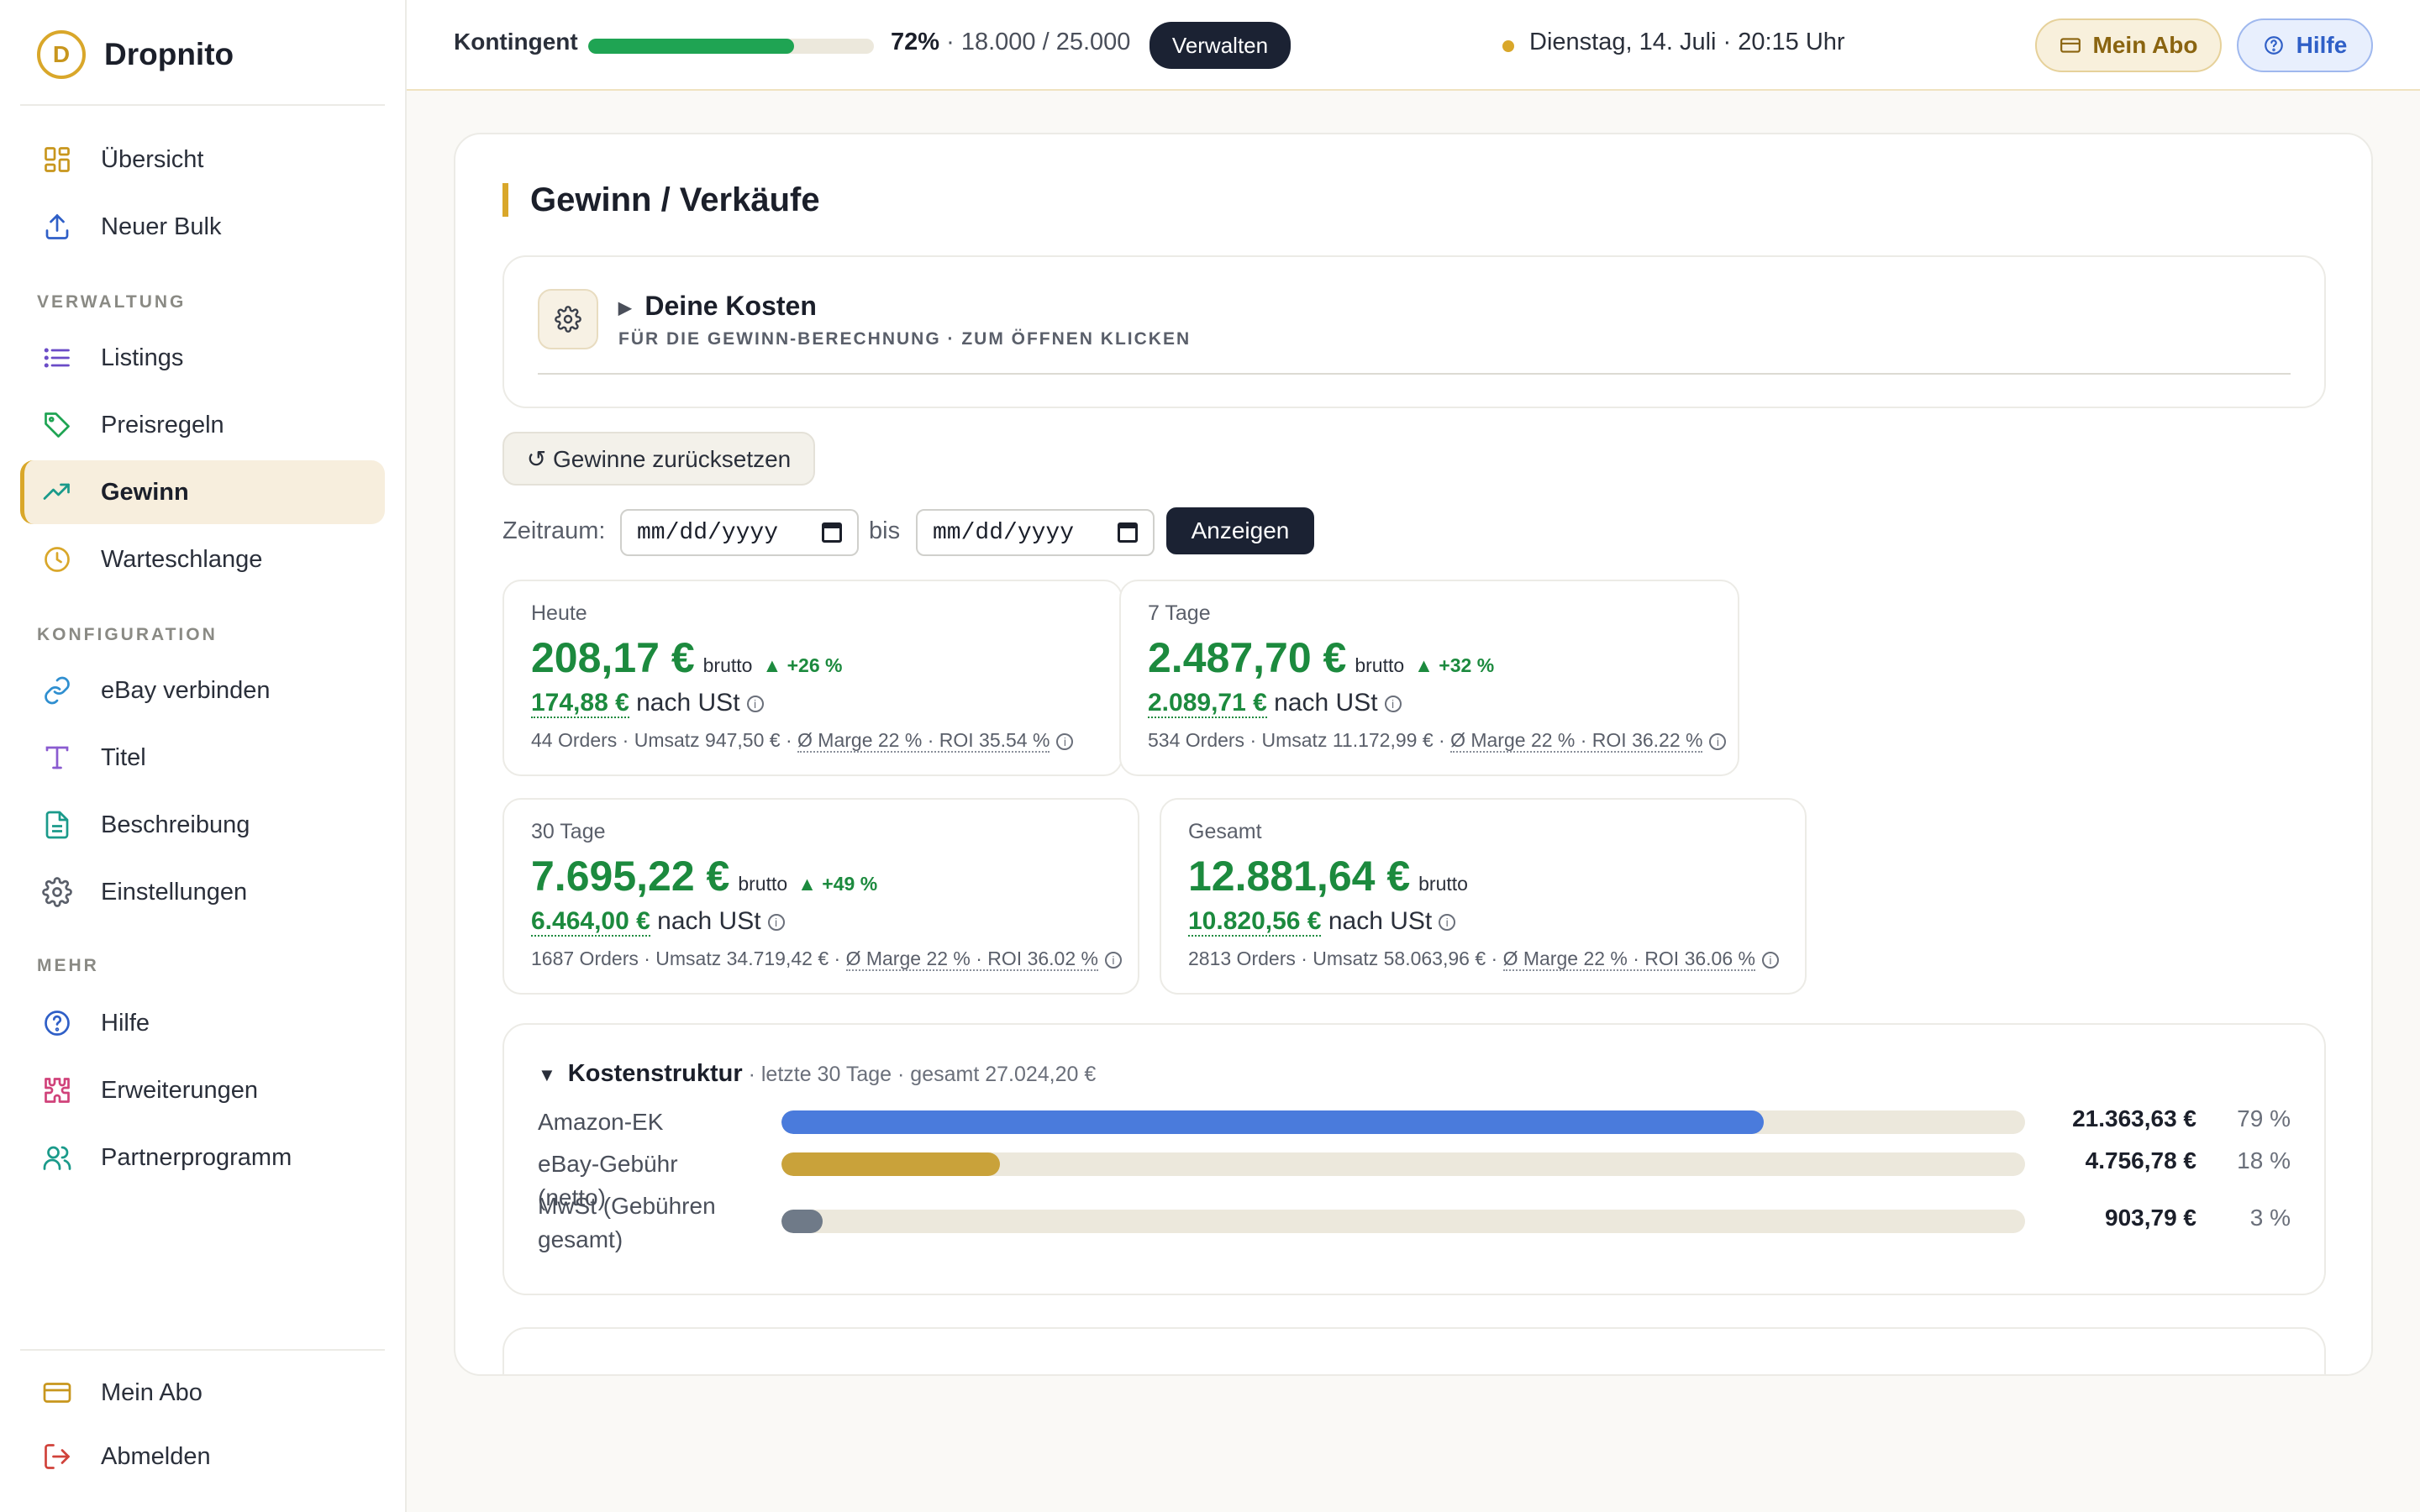 This screenshot has width=2420, height=1512. Describe the element at coordinates (202, 758) in the screenshot. I see `sidebar-item-title: Titel` at that location.